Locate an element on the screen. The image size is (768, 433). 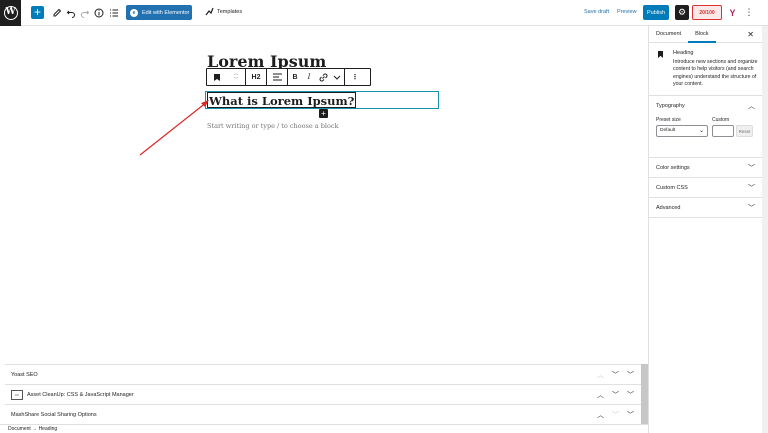
panel-title: Advanced is located at coordinates (668, 207).